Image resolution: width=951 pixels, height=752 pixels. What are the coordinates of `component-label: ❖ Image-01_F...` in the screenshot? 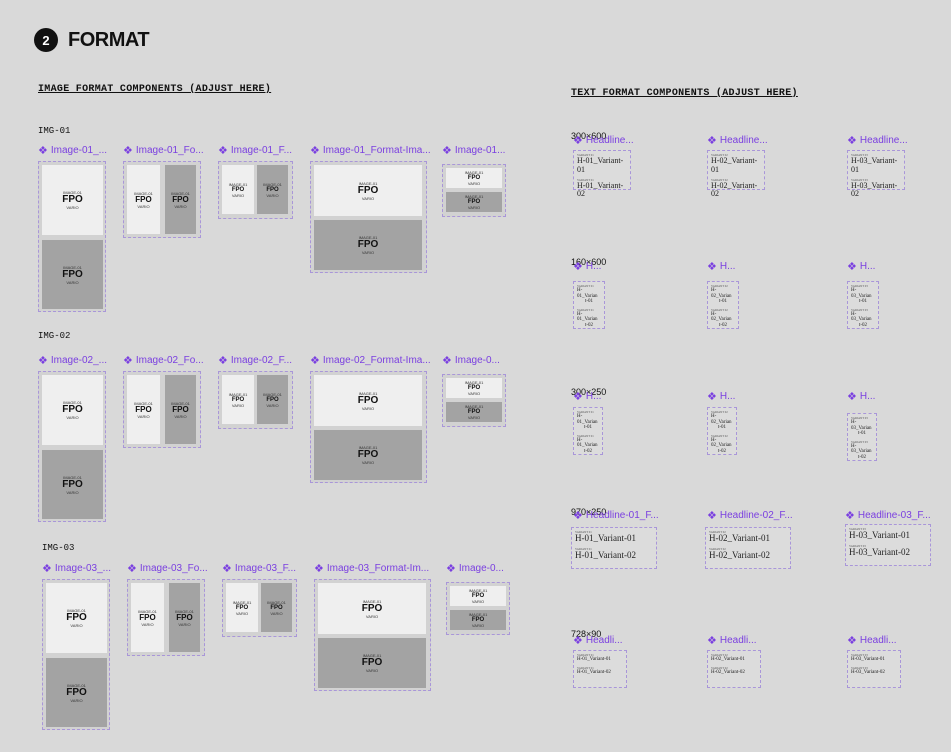 It's located at (255, 150).